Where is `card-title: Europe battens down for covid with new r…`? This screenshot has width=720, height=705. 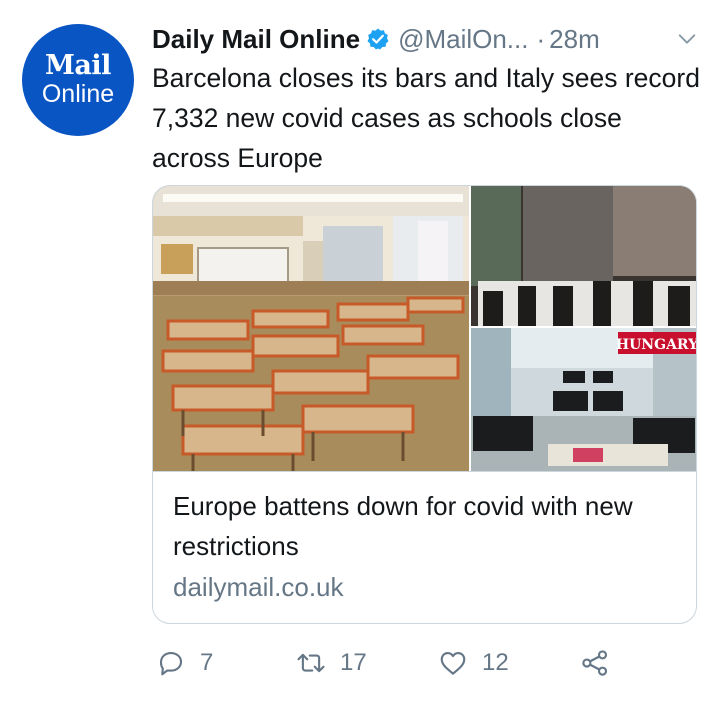
card-title: Europe battens down for covid with new r… is located at coordinates (428, 526).